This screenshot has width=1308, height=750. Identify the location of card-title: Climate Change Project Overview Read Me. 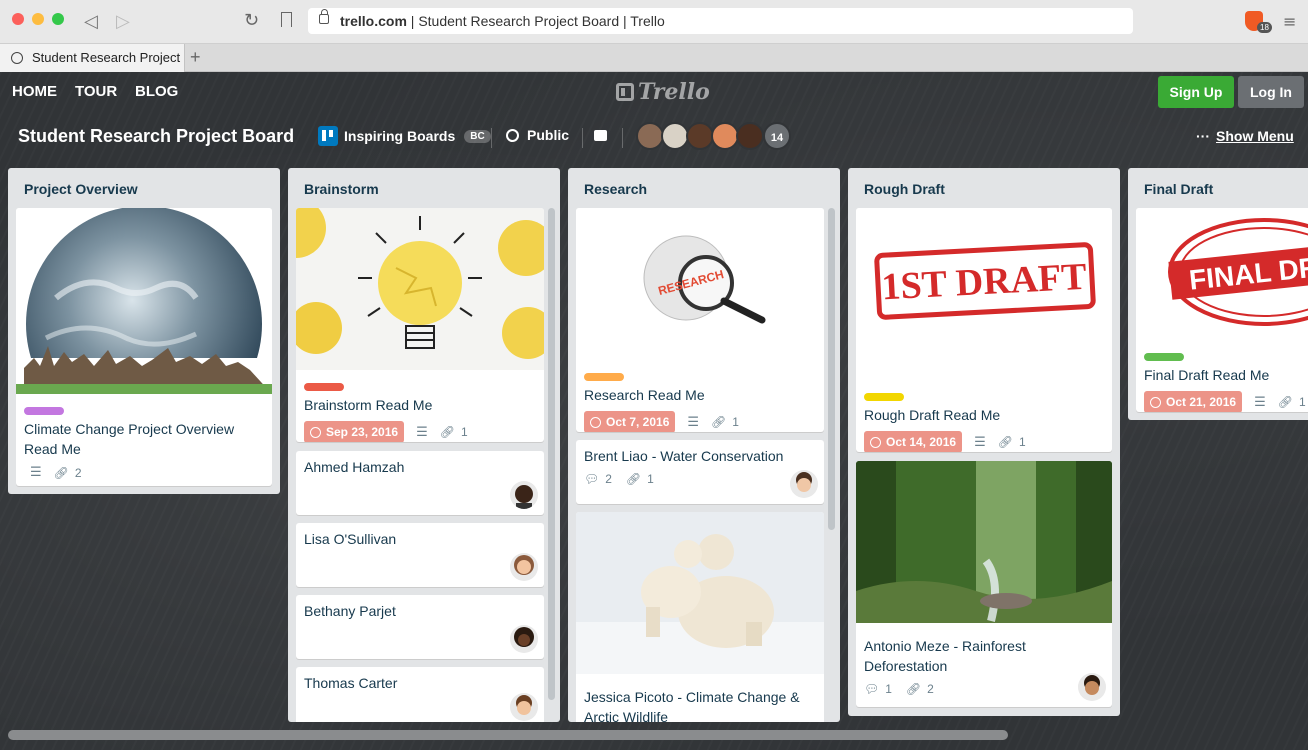
(129, 439).